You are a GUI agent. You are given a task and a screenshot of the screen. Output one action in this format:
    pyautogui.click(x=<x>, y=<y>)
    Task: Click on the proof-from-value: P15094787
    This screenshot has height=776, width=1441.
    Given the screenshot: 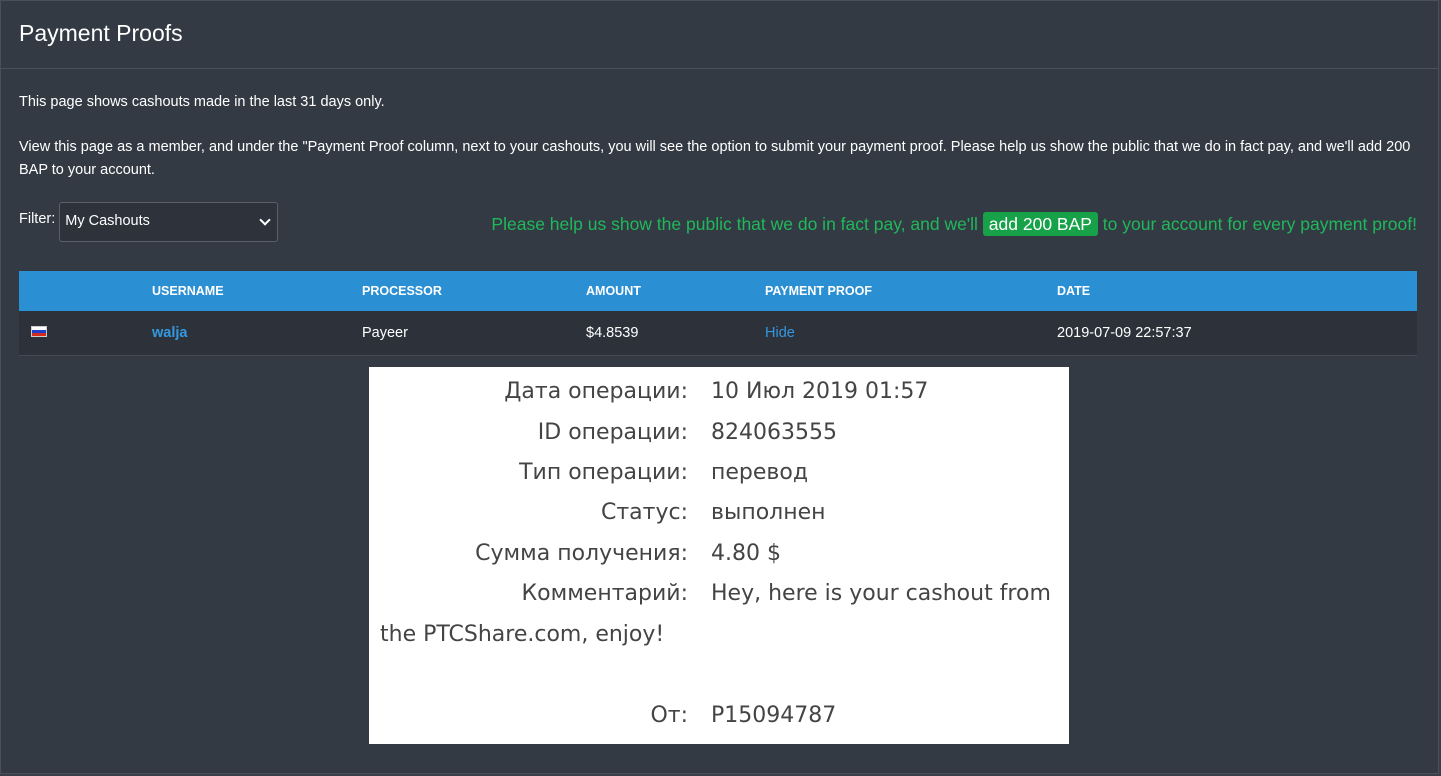 What is the action you would take?
    pyautogui.click(x=774, y=715)
    